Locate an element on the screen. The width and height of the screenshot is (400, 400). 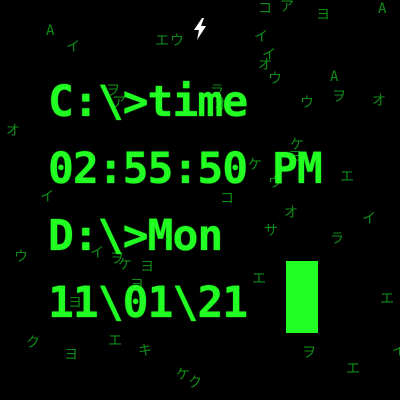
terminal-cursor is located at coordinates (302, 297).